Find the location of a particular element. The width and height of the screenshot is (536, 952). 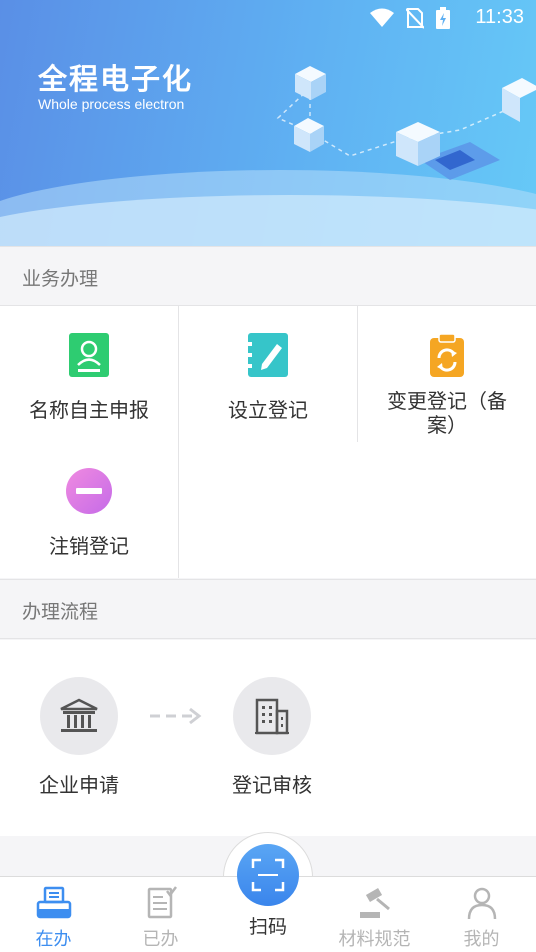

section-title: 业务办理 is located at coordinates (60, 279).